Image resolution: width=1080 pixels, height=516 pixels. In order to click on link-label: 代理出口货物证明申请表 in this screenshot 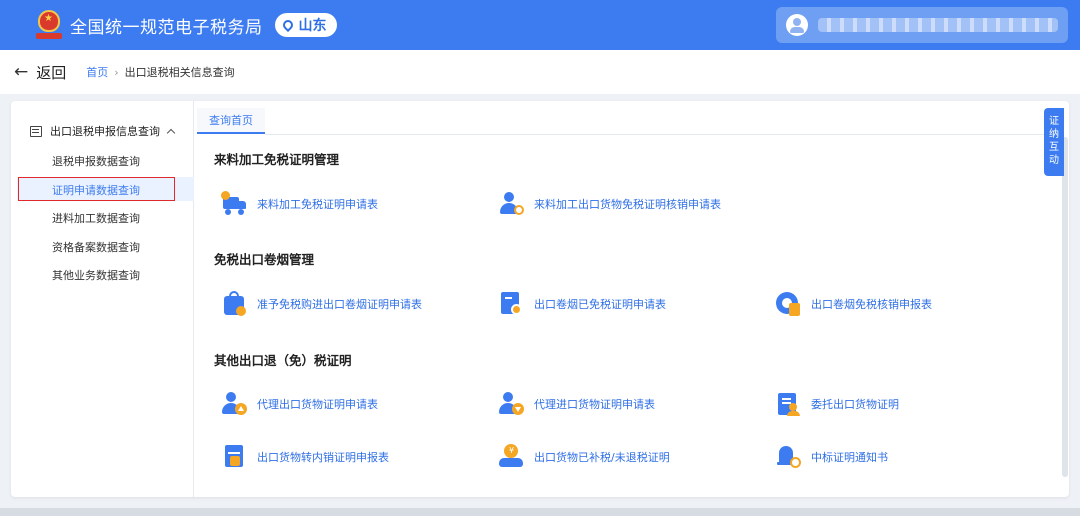, I will do `click(317, 404)`.